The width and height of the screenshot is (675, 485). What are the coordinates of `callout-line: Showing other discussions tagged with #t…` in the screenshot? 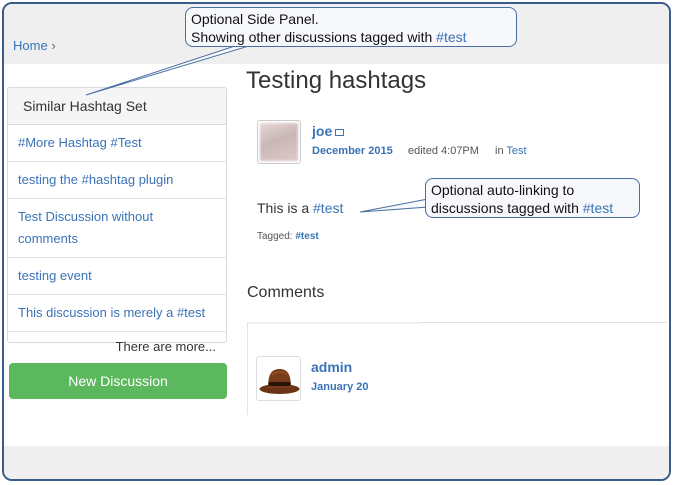 It's located at (351, 37).